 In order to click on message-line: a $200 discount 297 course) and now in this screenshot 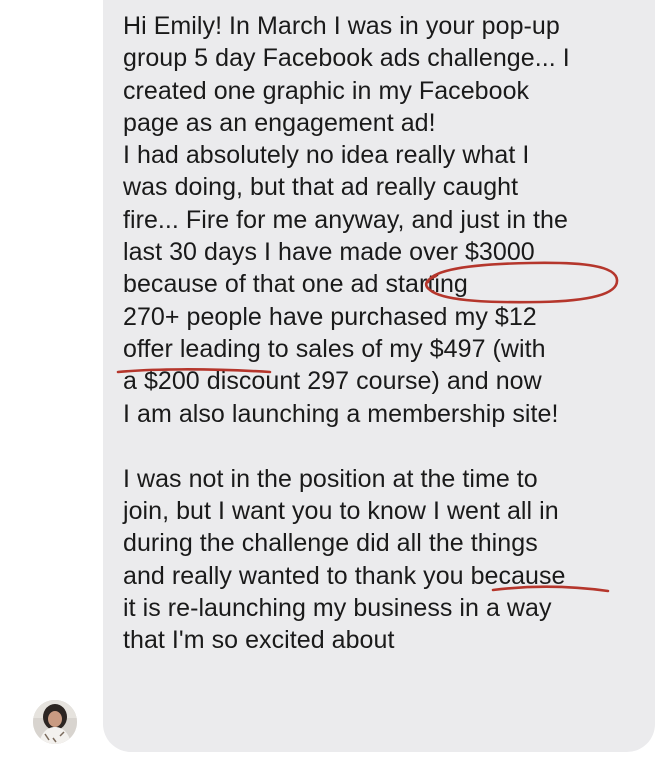, I will do `click(332, 381)`.